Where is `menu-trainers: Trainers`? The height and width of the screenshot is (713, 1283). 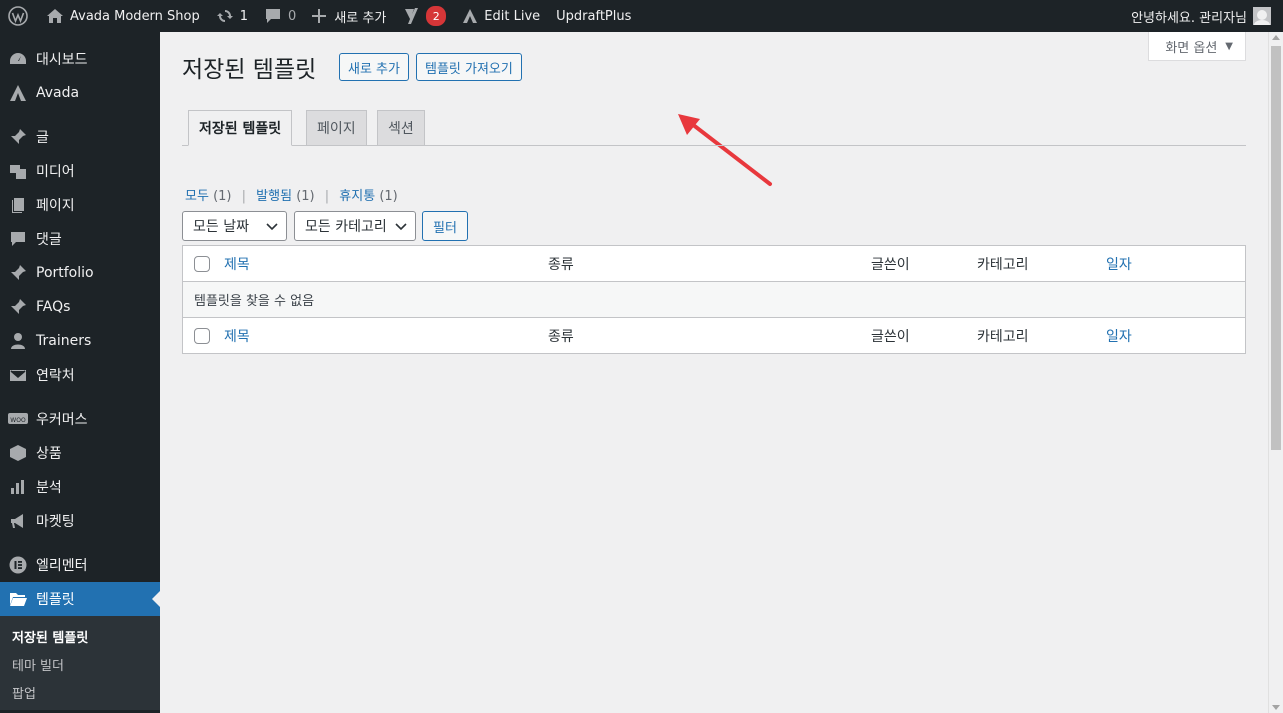 menu-trainers: Trainers is located at coordinates (80, 341).